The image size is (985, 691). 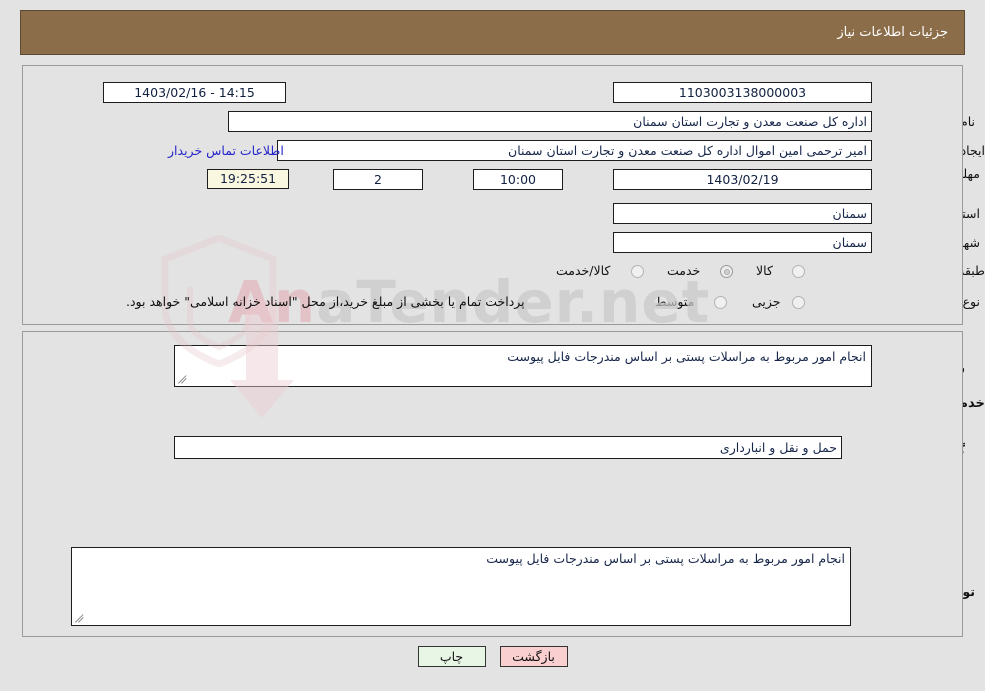 What do you see at coordinates (508, 447) in the screenshot?
I see `service-group-value: حمل و نقل و انبارداری` at bounding box center [508, 447].